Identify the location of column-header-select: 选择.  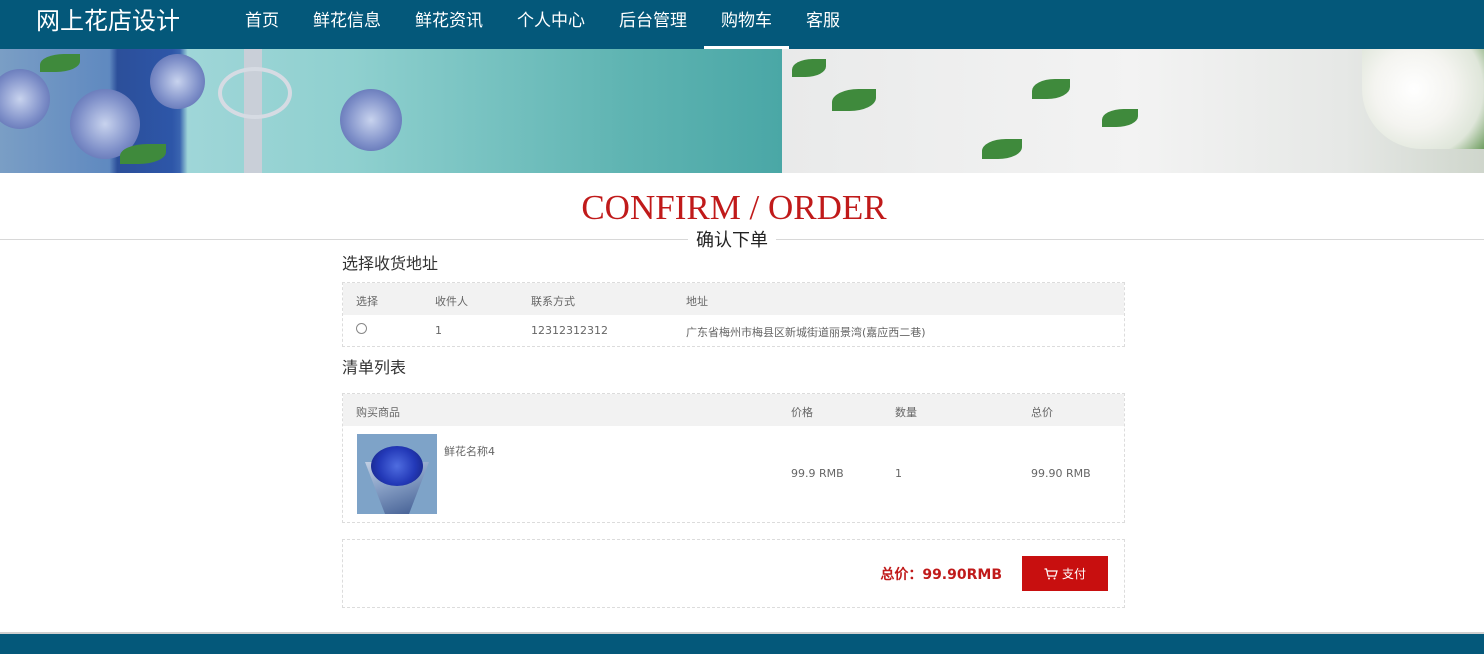
(367, 301).